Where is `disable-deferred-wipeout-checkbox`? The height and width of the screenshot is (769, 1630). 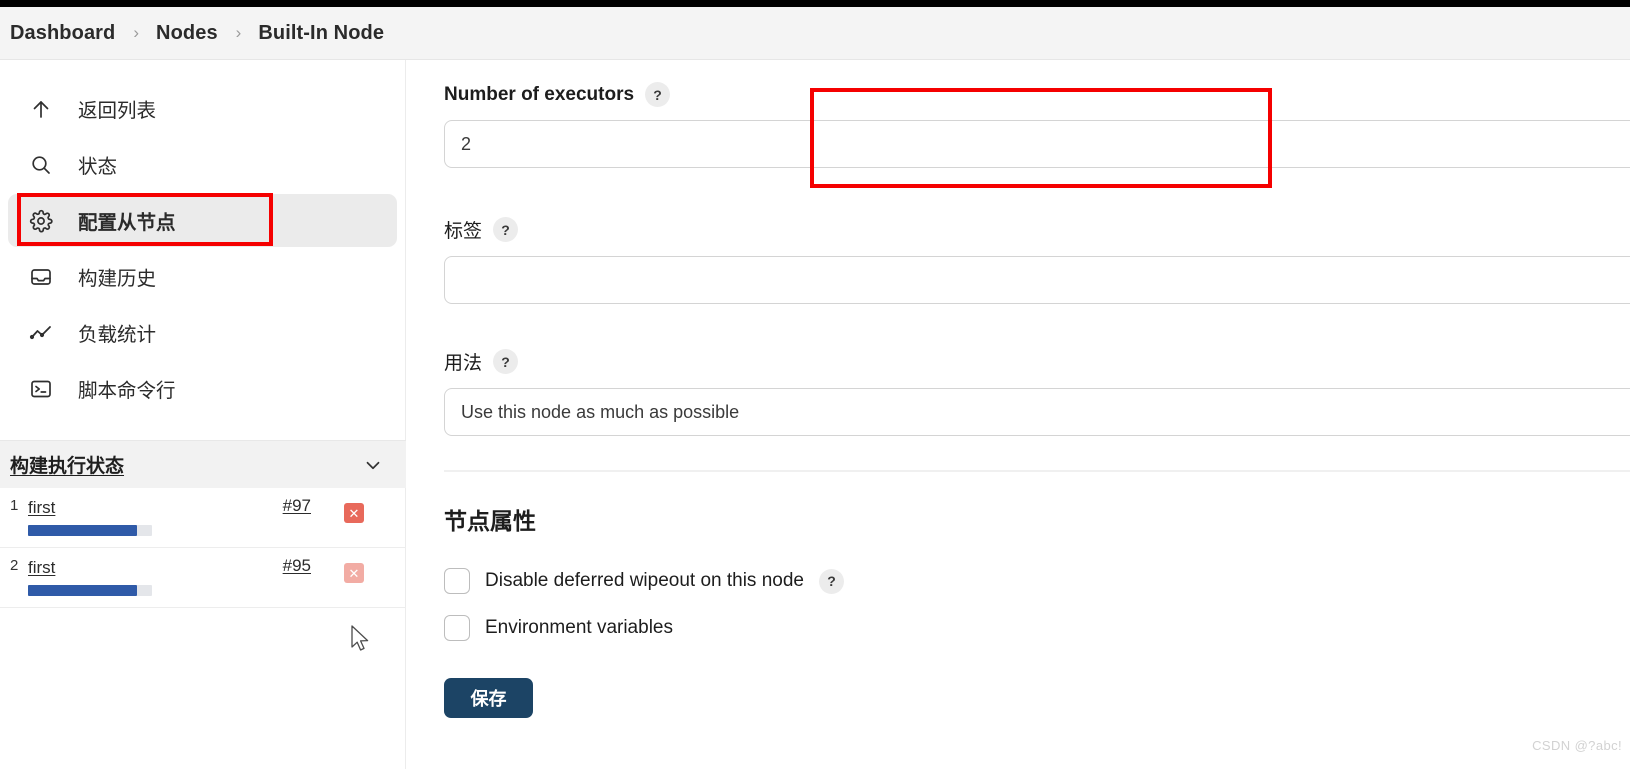 disable-deferred-wipeout-checkbox is located at coordinates (457, 581).